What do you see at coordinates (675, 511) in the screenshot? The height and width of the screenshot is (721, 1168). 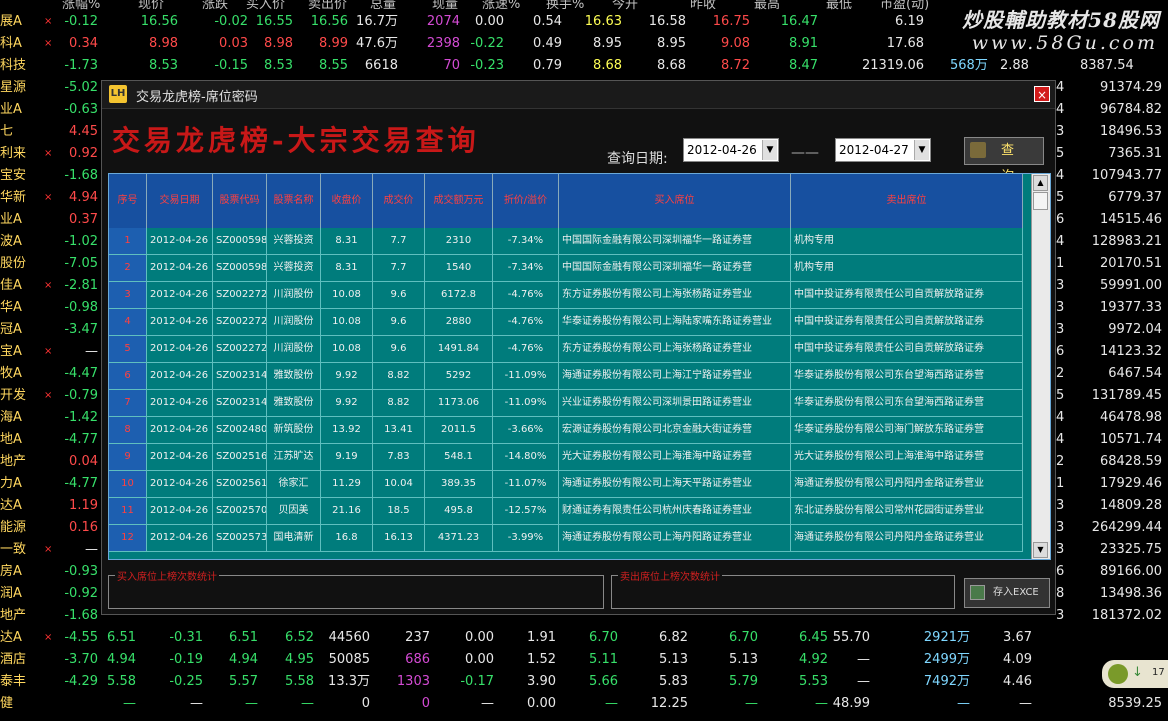 I see `table-cell: 财通证券有限责任公司杭州庆春路证券营业` at bounding box center [675, 511].